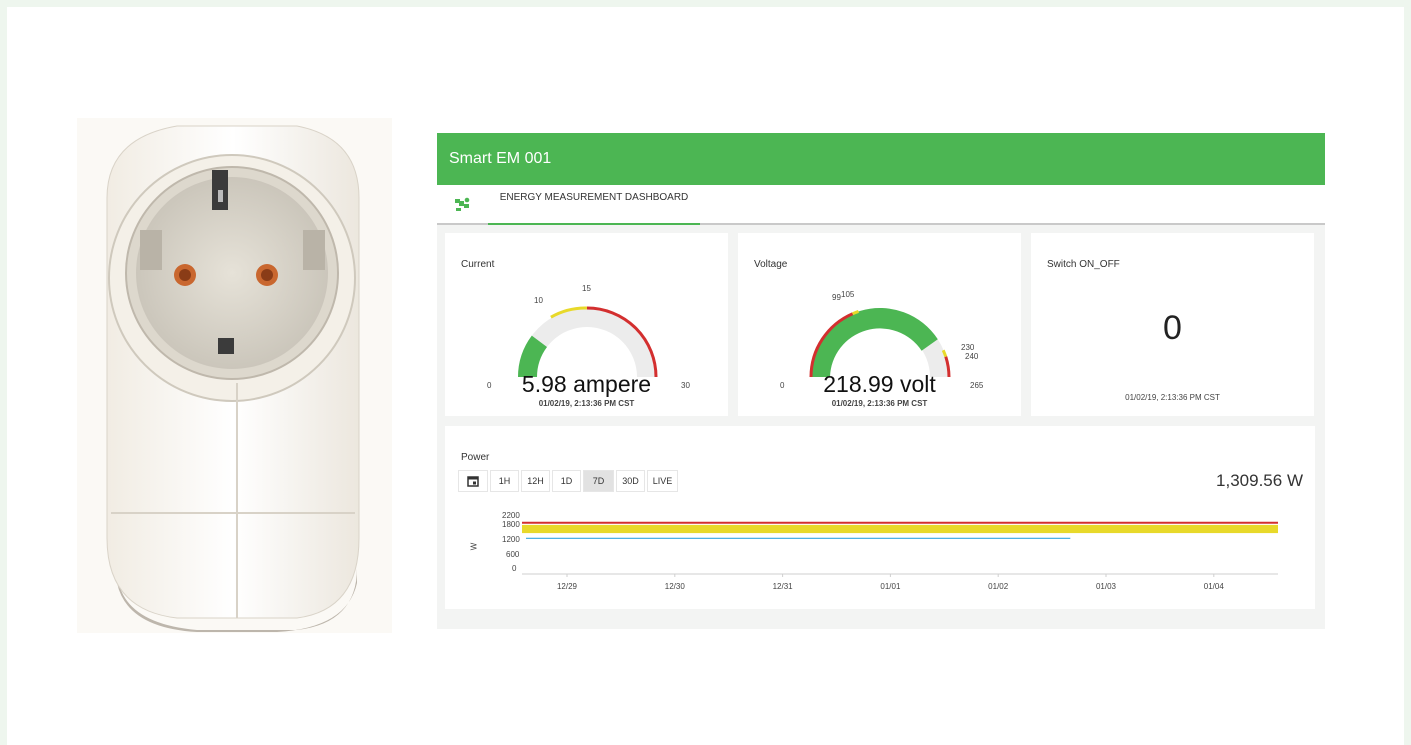 The width and height of the screenshot is (1411, 745). I want to click on energy-icon, so click(462, 204).